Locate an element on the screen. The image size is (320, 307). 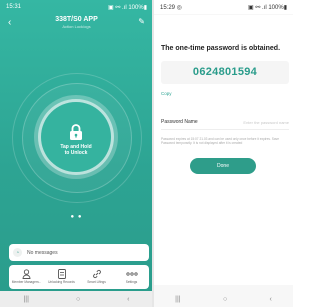
tab-unlocking-records: Unlocking Records is located at coordinates (62, 276).